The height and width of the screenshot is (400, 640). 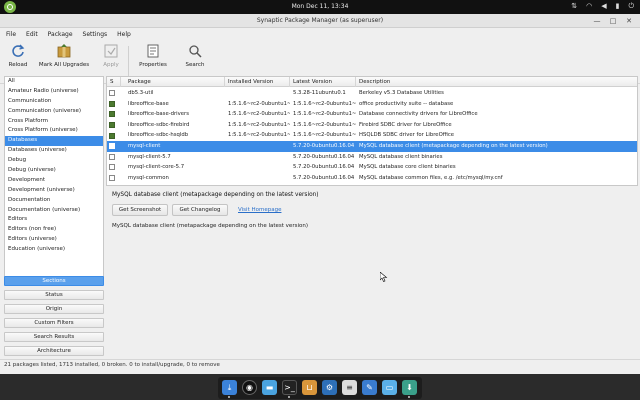 What do you see at coordinates (249, 387) in the screenshot?
I see `steam-icon: ◉` at bounding box center [249, 387].